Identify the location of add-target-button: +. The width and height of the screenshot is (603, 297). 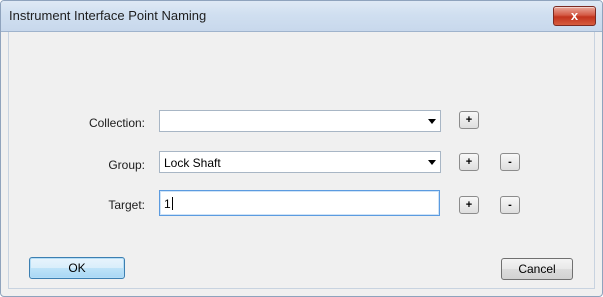
(469, 205).